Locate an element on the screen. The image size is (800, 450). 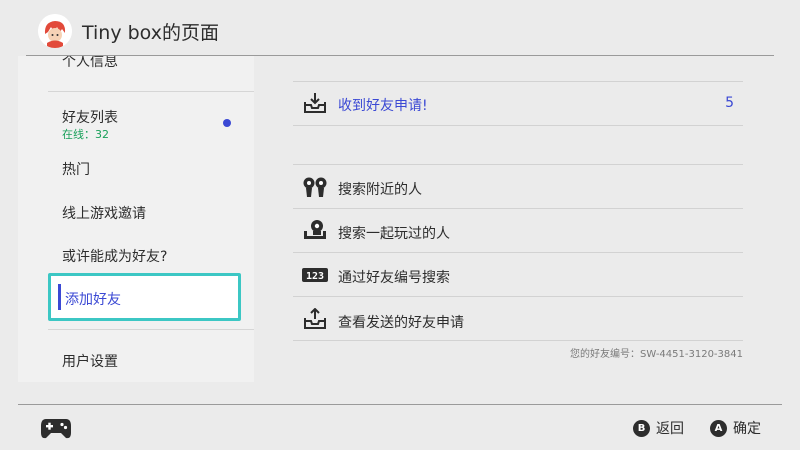
search-nearby-label: 搜索附近的人 is located at coordinates (380, 190).